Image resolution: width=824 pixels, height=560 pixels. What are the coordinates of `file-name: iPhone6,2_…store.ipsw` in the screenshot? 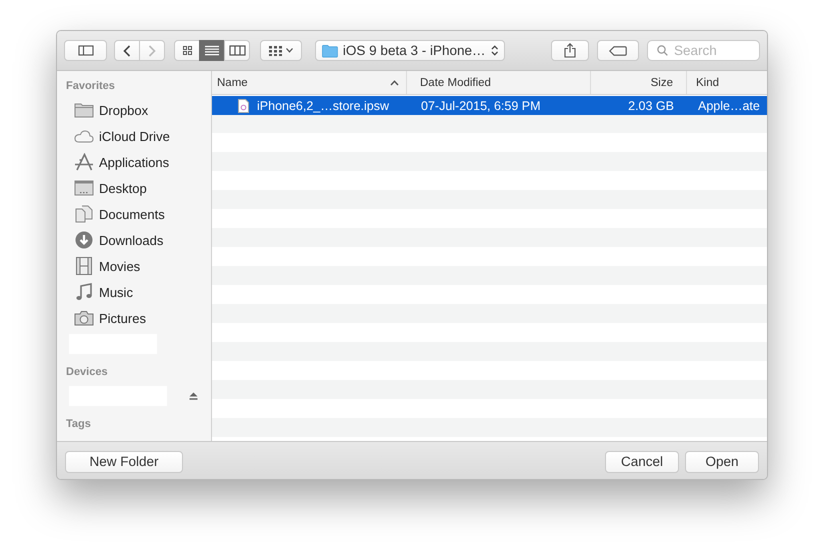 It's located at (323, 105).